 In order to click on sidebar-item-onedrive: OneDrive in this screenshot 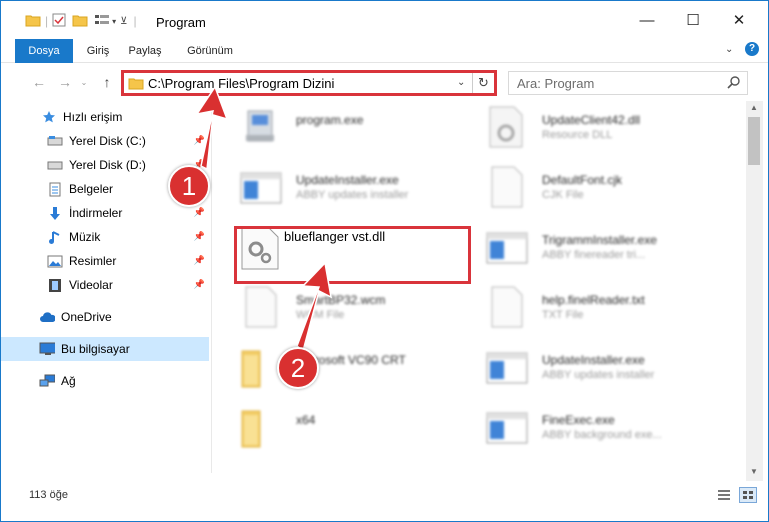, I will do `click(105, 317)`.